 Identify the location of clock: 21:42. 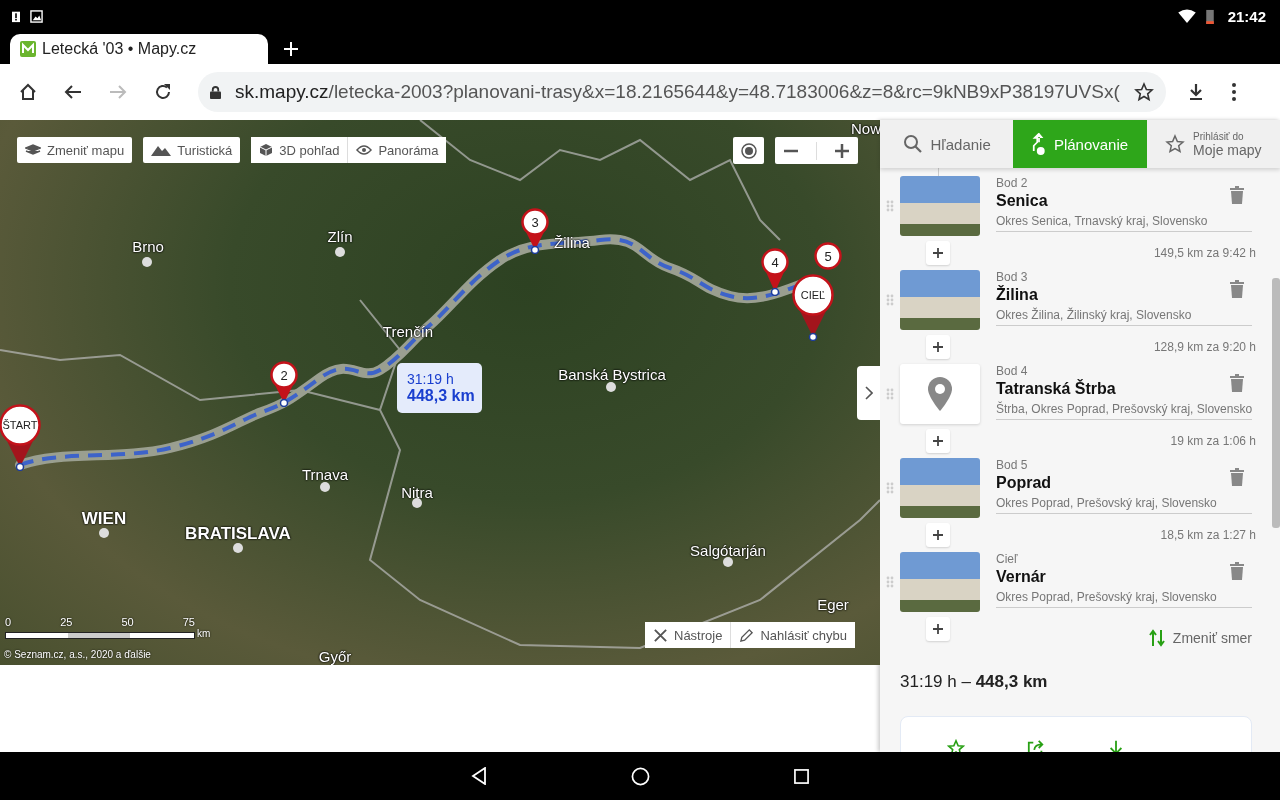
(1246, 16).